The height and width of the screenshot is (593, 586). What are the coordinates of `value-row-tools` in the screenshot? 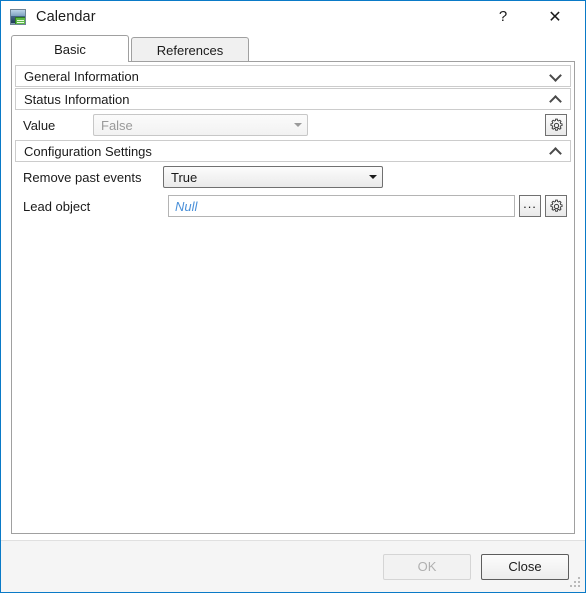 It's located at (554, 125).